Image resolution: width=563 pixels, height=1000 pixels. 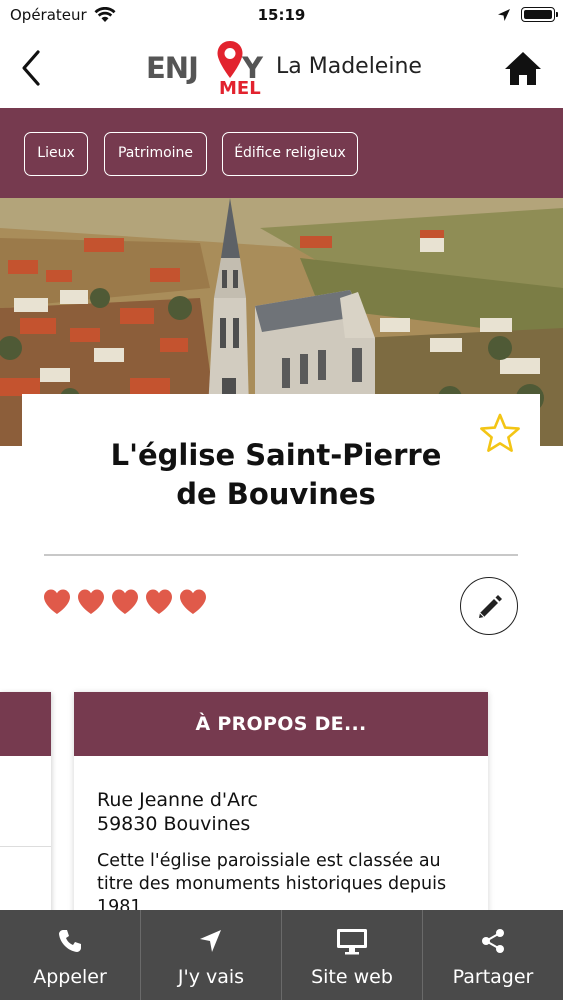 I want to click on pencil-icon, so click(x=490, y=606).